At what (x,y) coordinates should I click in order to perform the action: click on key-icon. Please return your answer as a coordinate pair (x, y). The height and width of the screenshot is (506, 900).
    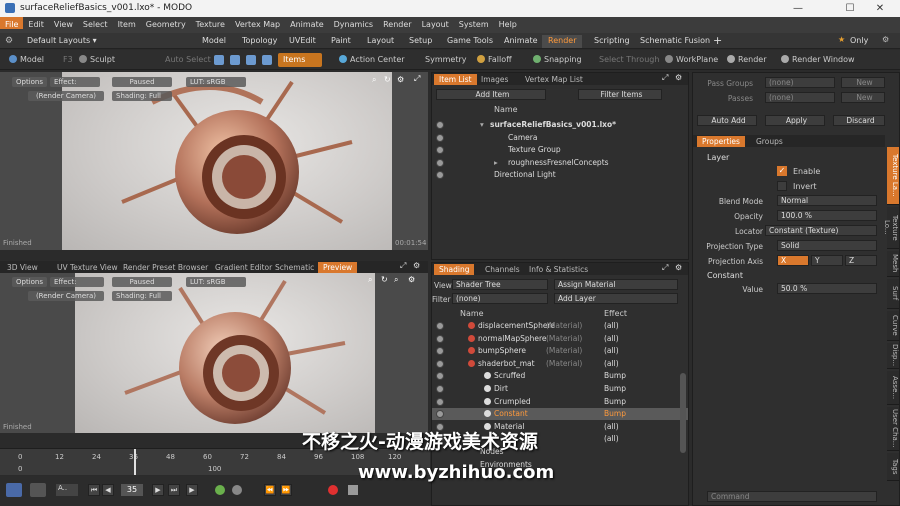
    Looking at the image, I should click on (220, 490).